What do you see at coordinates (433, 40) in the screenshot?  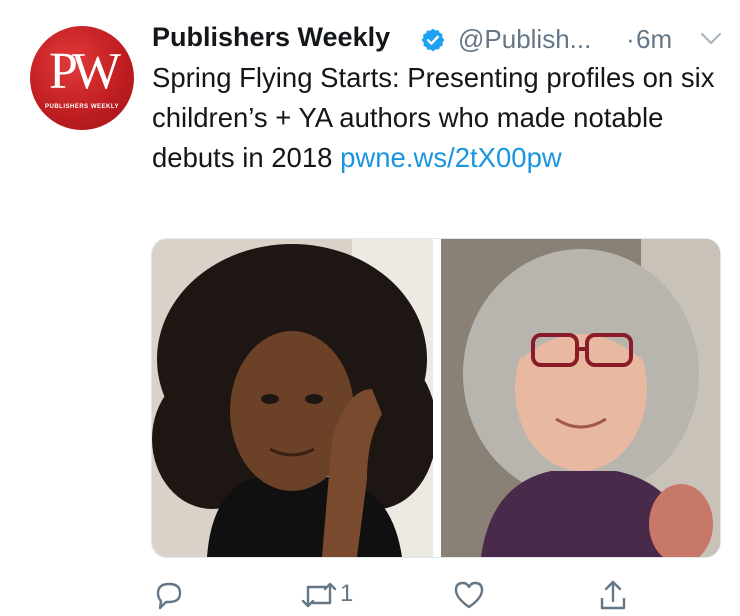 I see `verified-badge-icon` at bounding box center [433, 40].